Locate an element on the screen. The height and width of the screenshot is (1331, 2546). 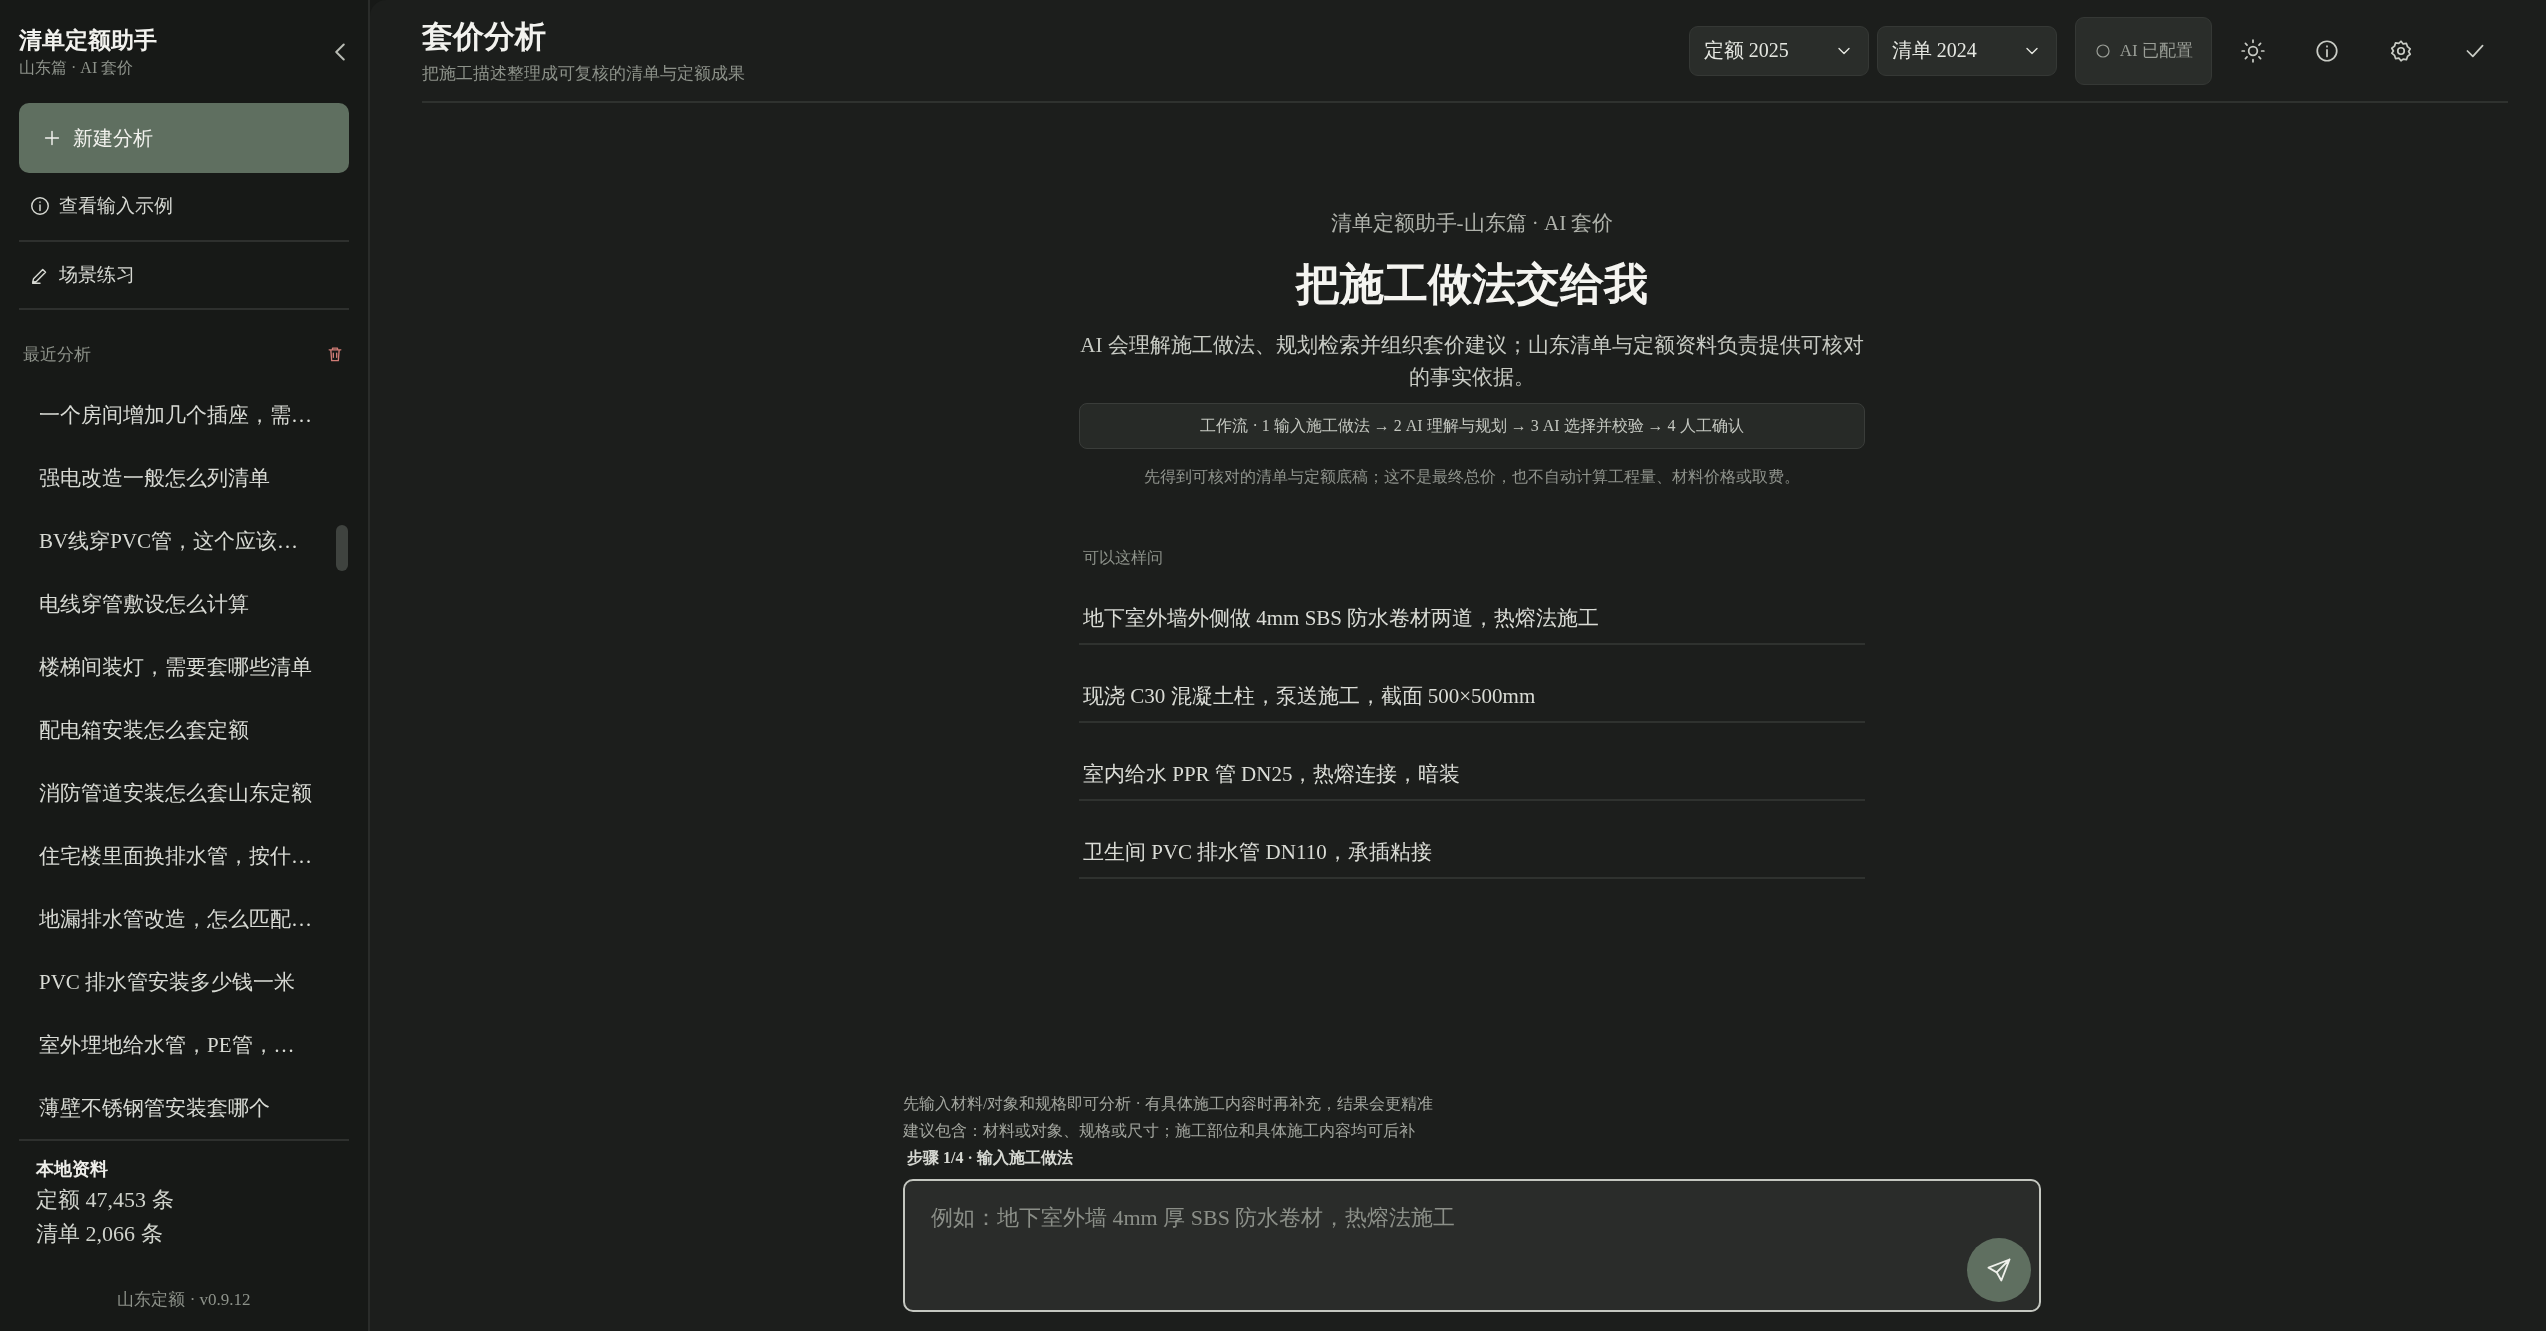
version-select: 定额 2025 is located at coordinates (1778, 50).